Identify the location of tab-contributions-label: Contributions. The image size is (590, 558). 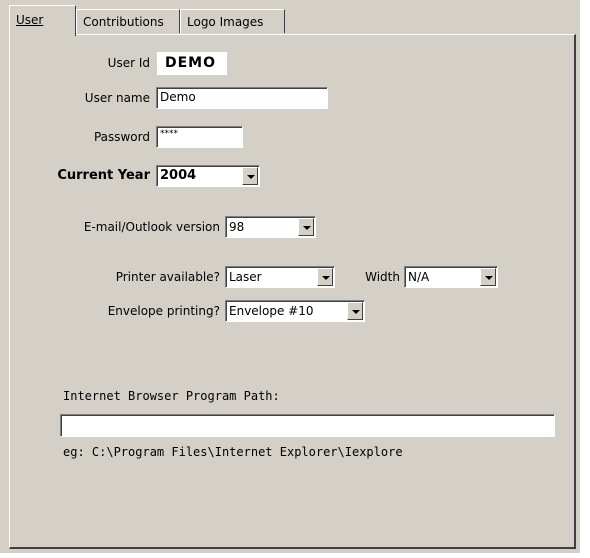
(123, 22).